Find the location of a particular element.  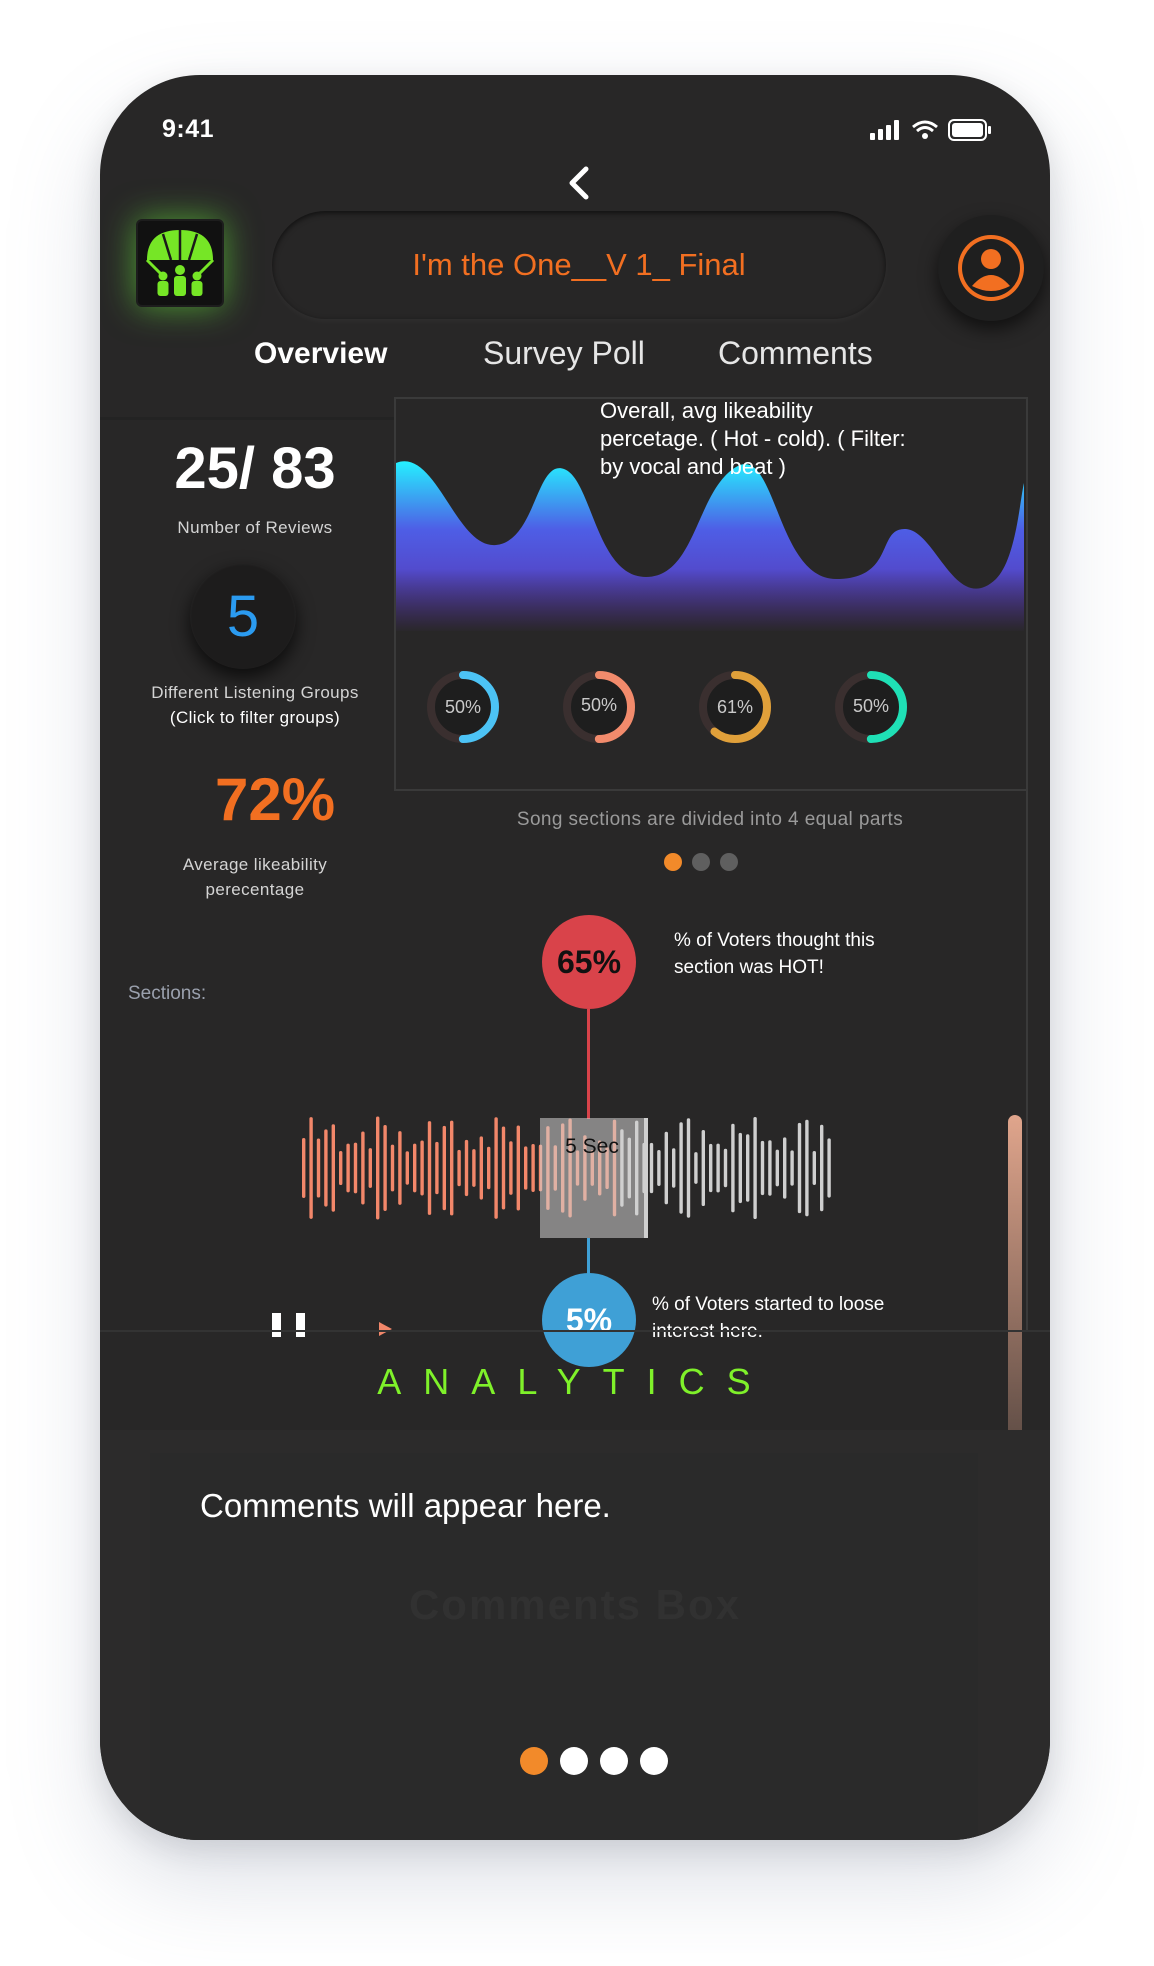

wave-fade is located at coordinates (710, 601).